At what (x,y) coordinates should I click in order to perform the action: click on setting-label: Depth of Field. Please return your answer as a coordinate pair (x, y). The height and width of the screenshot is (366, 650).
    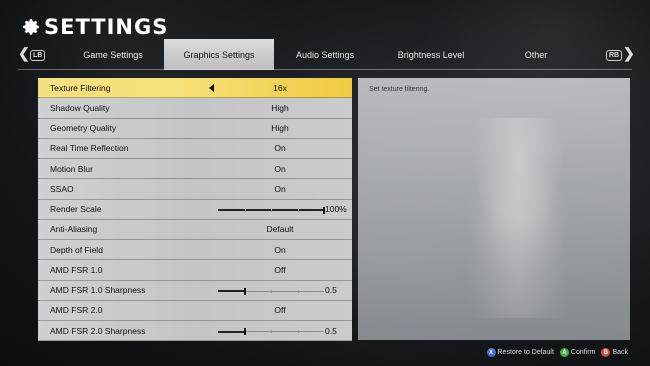
    Looking at the image, I should click on (76, 249).